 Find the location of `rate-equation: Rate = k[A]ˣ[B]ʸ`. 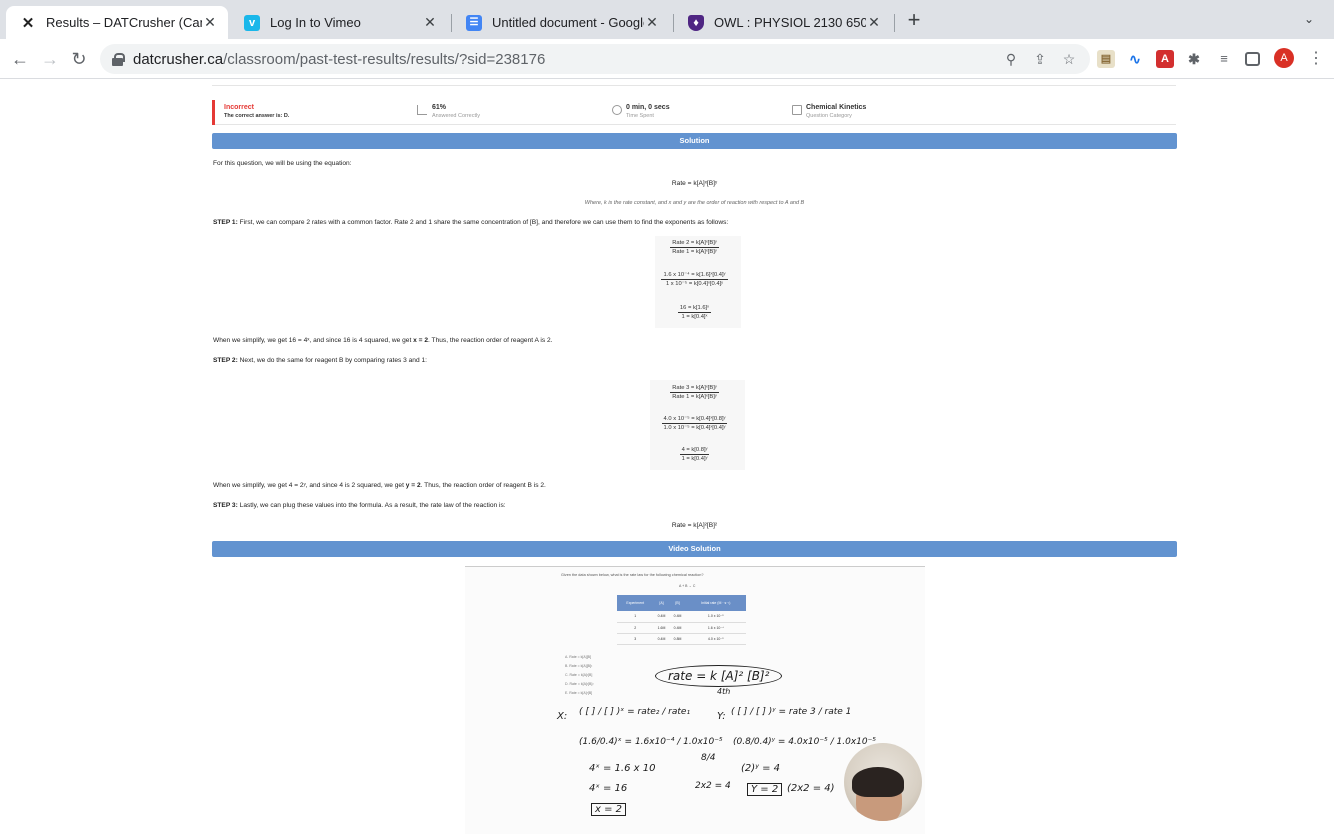

rate-equation: Rate = k[A]ˣ[B]ʸ is located at coordinates (694, 183).